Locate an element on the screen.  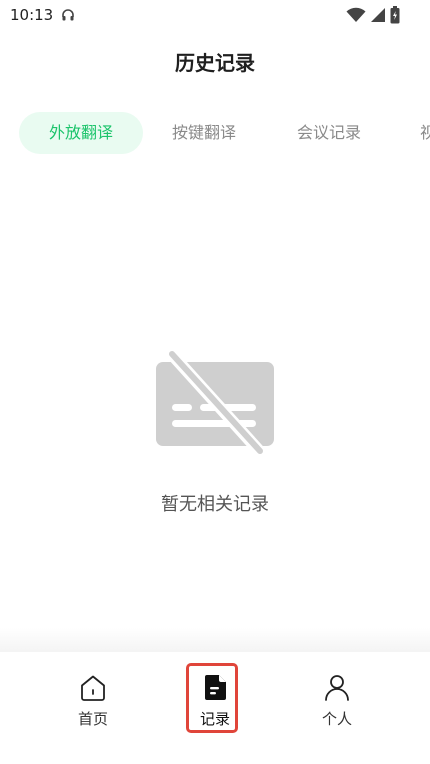
status-bar: 10:13 is located at coordinates (215, 15).